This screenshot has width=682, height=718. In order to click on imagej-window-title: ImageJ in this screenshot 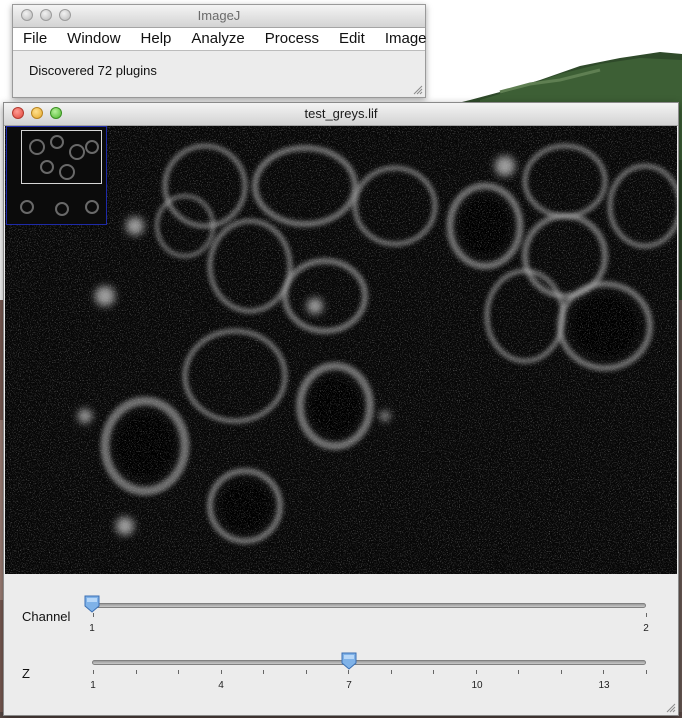, I will do `click(219, 15)`.